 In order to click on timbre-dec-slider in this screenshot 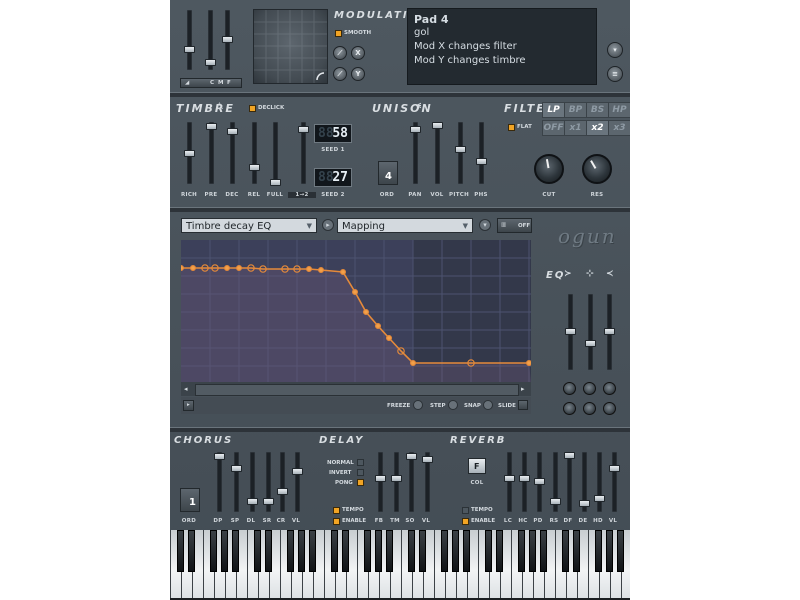, I will do `click(232, 153)`.